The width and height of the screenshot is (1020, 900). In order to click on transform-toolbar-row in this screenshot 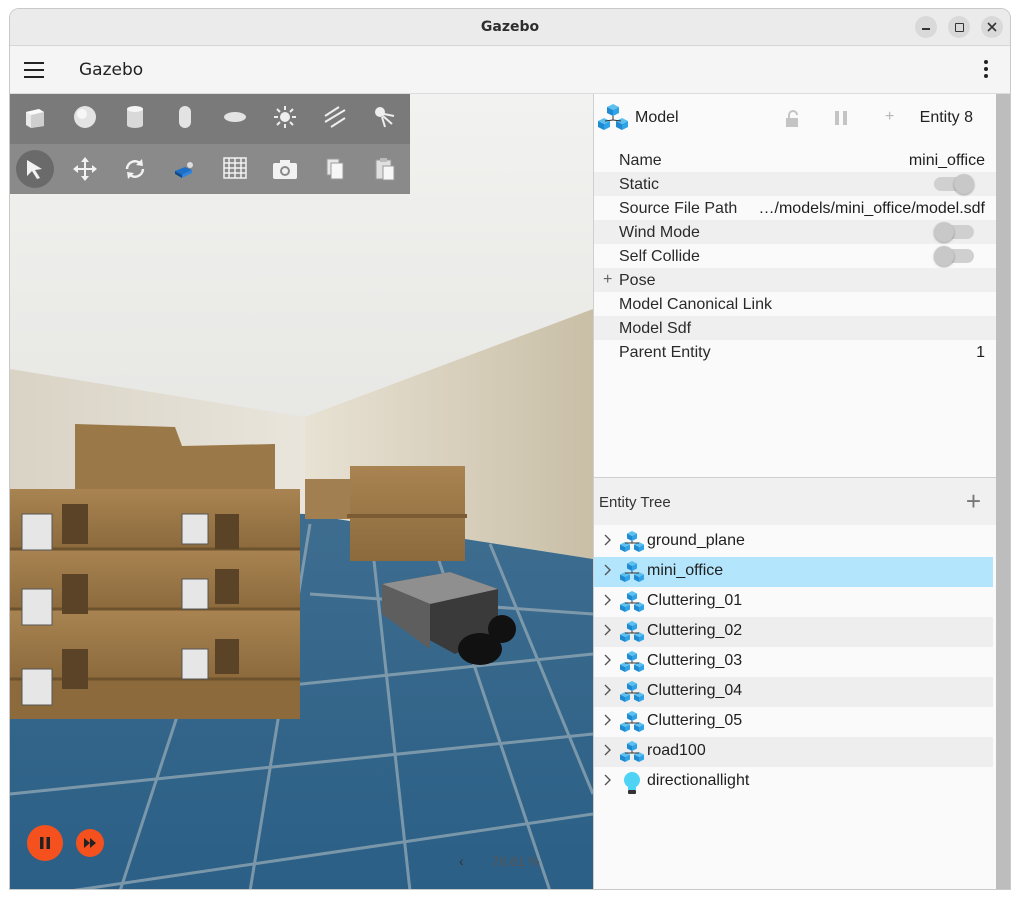, I will do `click(210, 169)`.